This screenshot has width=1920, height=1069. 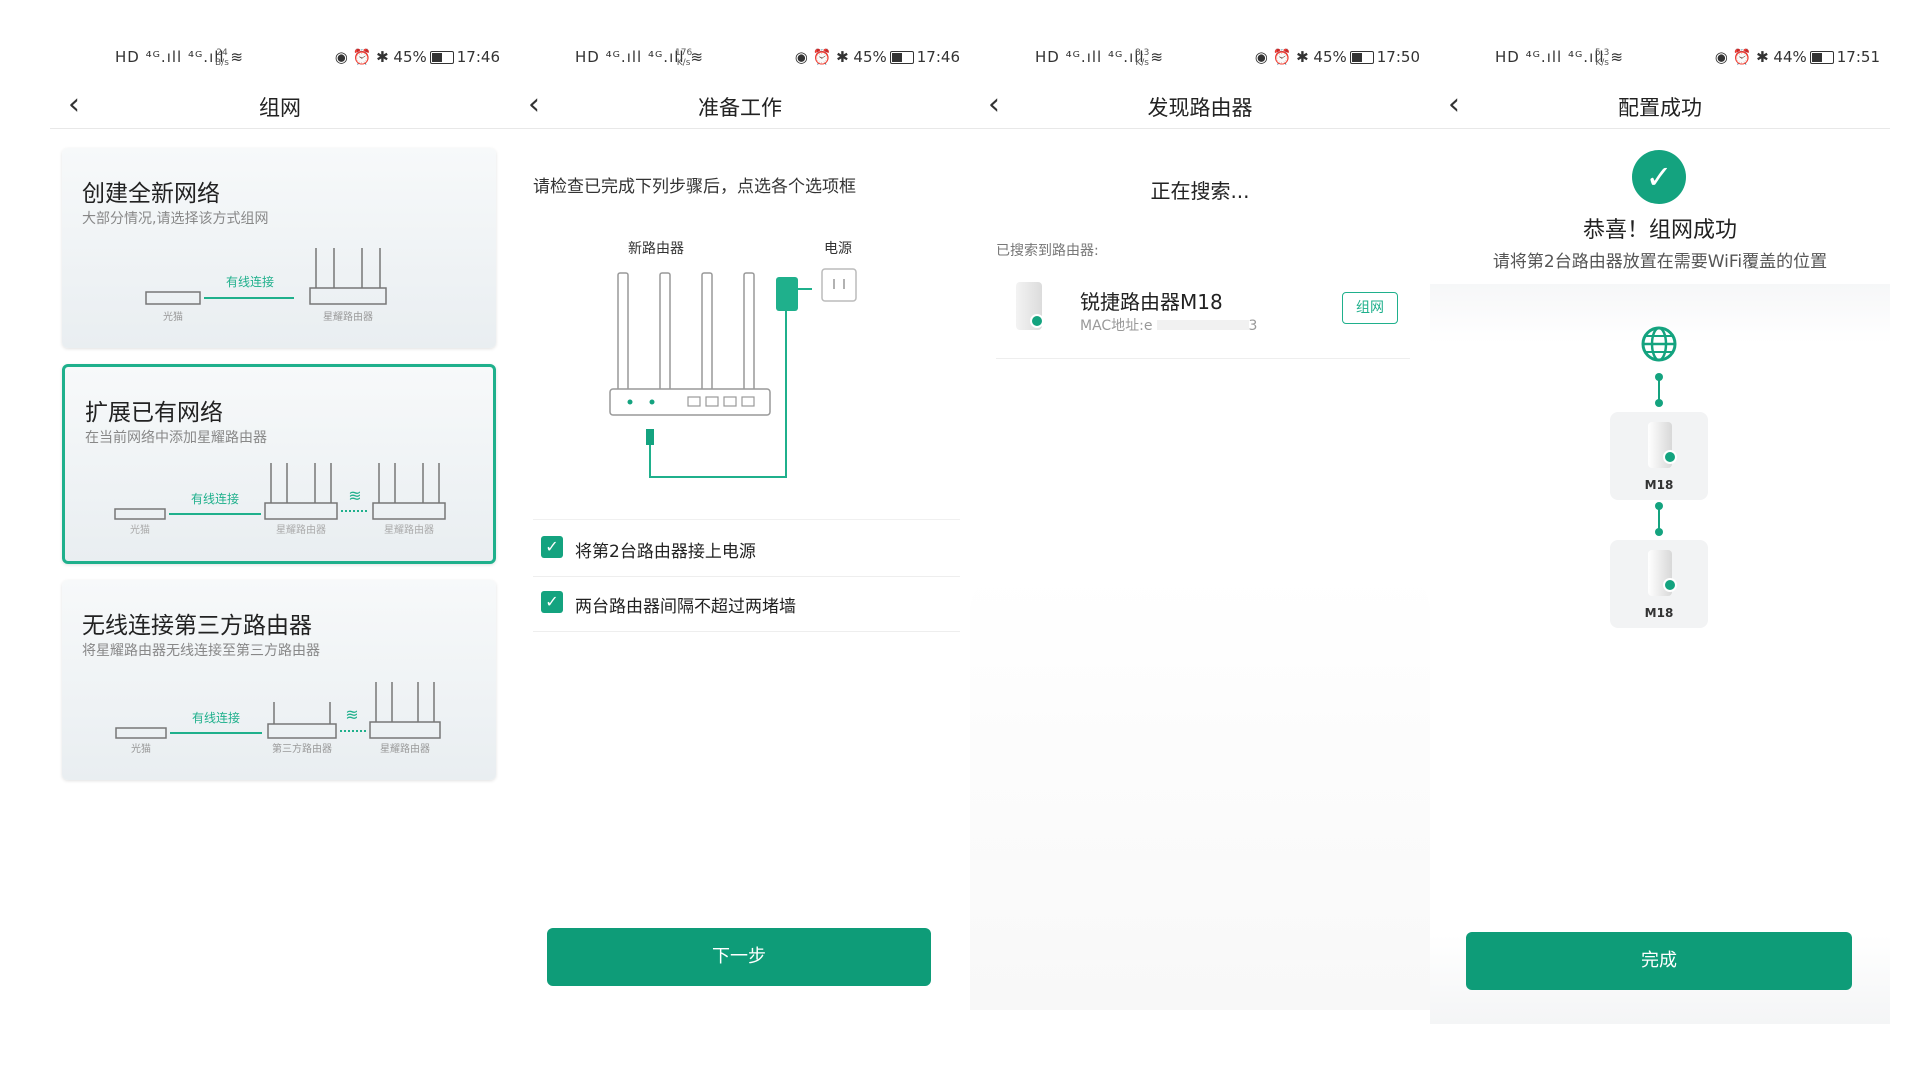 What do you see at coordinates (839, 285) in the screenshot?
I see `wall-socket-icon` at bounding box center [839, 285].